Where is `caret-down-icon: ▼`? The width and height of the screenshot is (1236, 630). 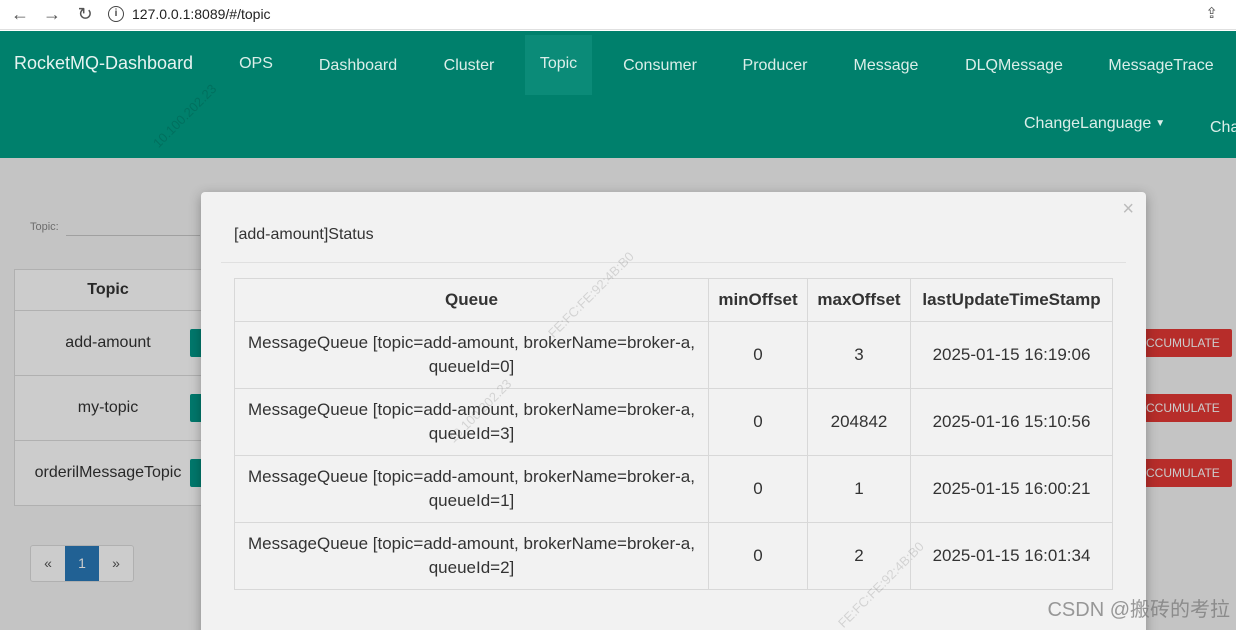 caret-down-icon: ▼ is located at coordinates (1160, 124).